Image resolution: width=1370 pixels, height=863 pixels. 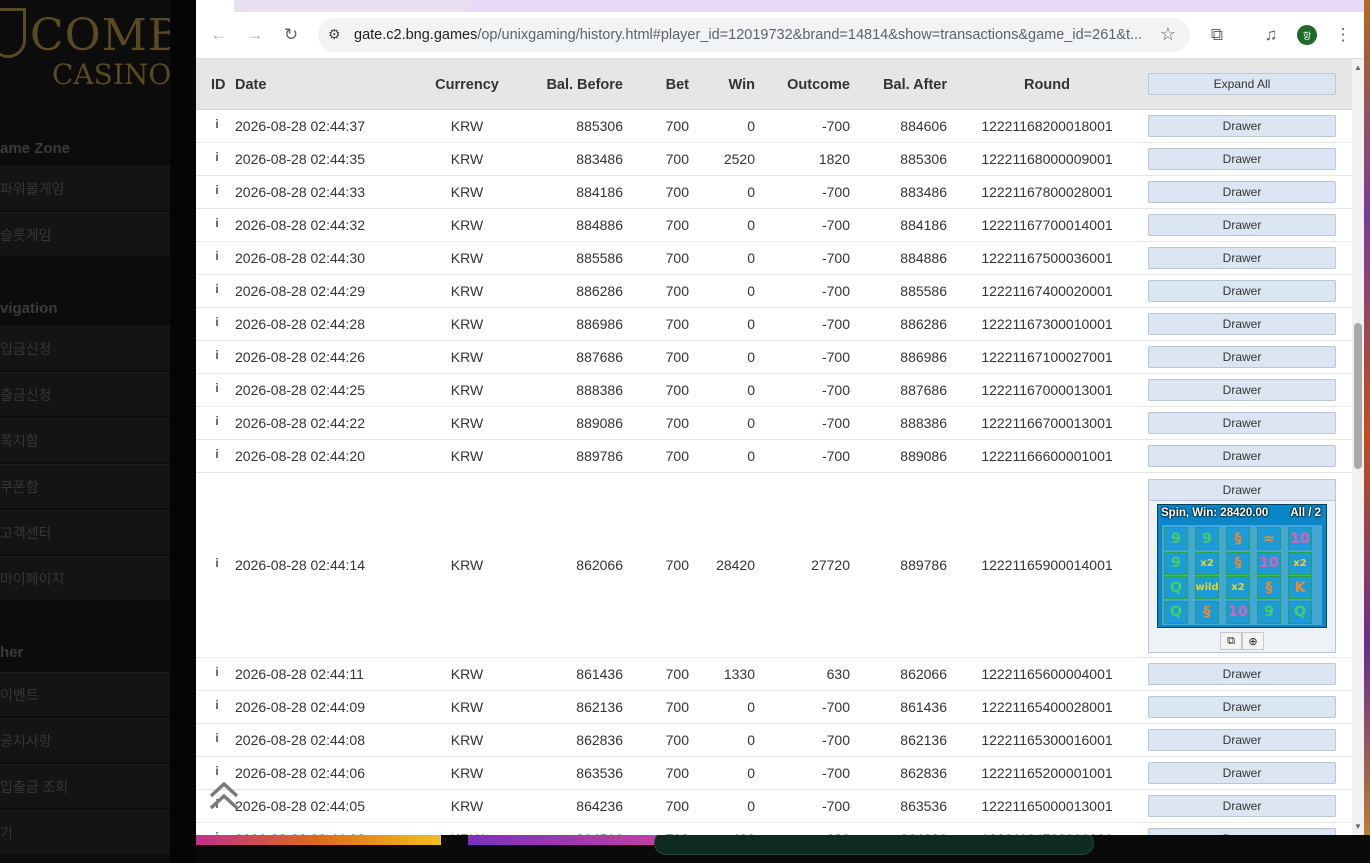 What do you see at coordinates (599, 456) in the screenshot?
I see `cell-bal-before: 889786` at bounding box center [599, 456].